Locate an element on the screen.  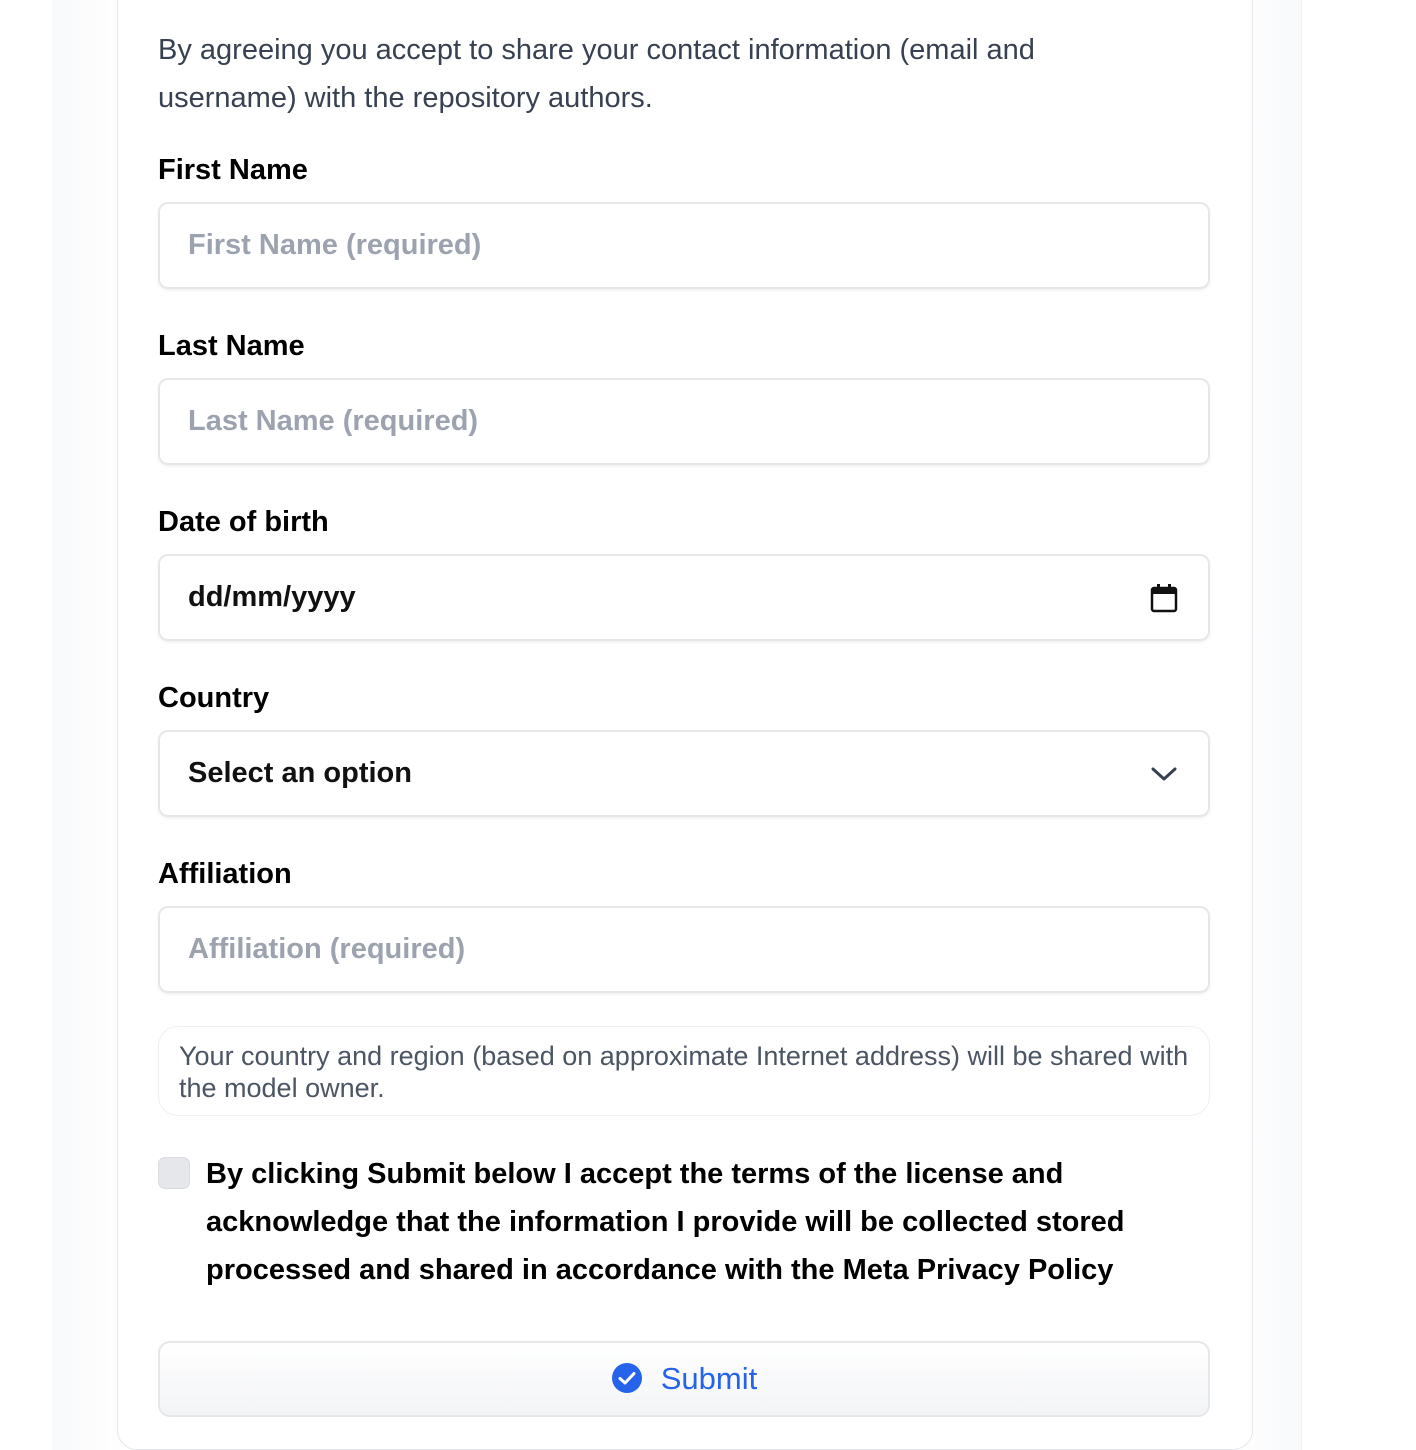
last-name-field is located at coordinates (684, 421).